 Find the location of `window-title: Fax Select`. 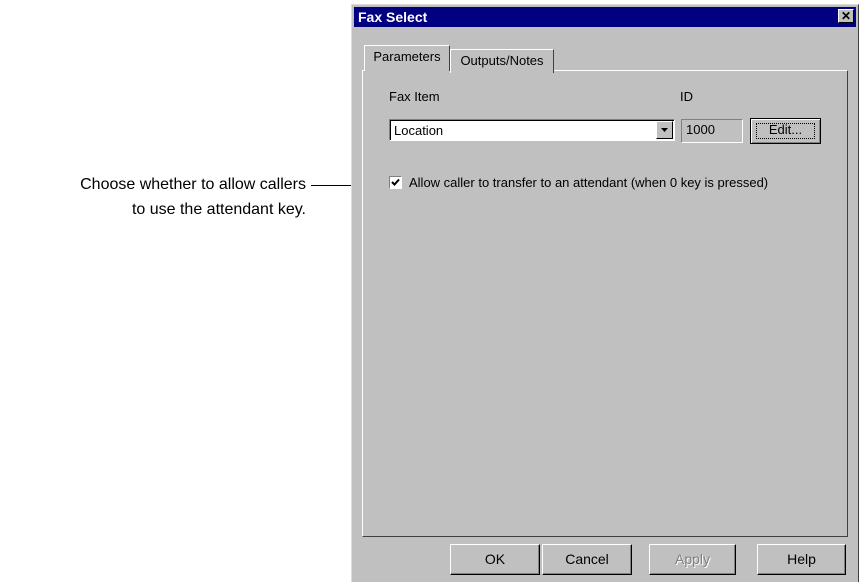

window-title: Fax Select is located at coordinates (393, 17).